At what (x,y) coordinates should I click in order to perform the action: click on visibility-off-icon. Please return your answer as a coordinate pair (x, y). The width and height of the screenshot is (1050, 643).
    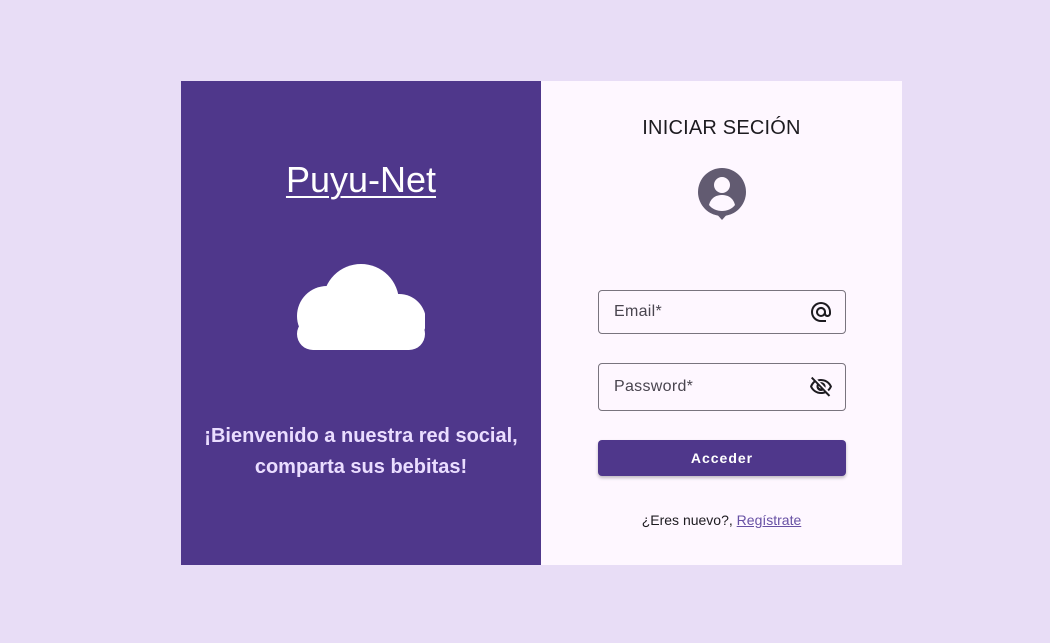
    Looking at the image, I should click on (821, 387).